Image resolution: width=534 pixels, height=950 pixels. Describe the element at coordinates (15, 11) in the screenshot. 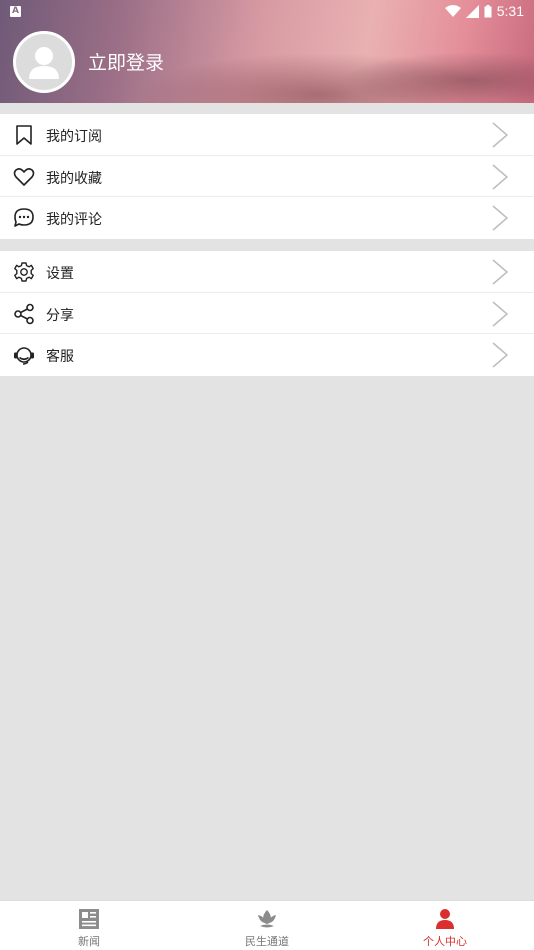

I see `app-notification-icon: A` at that location.